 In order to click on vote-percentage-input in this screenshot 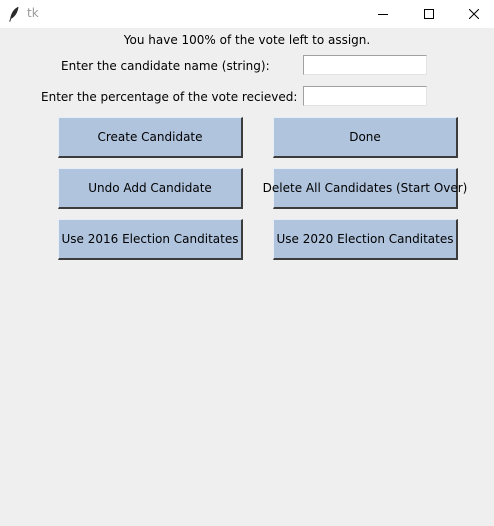, I will do `click(365, 96)`.